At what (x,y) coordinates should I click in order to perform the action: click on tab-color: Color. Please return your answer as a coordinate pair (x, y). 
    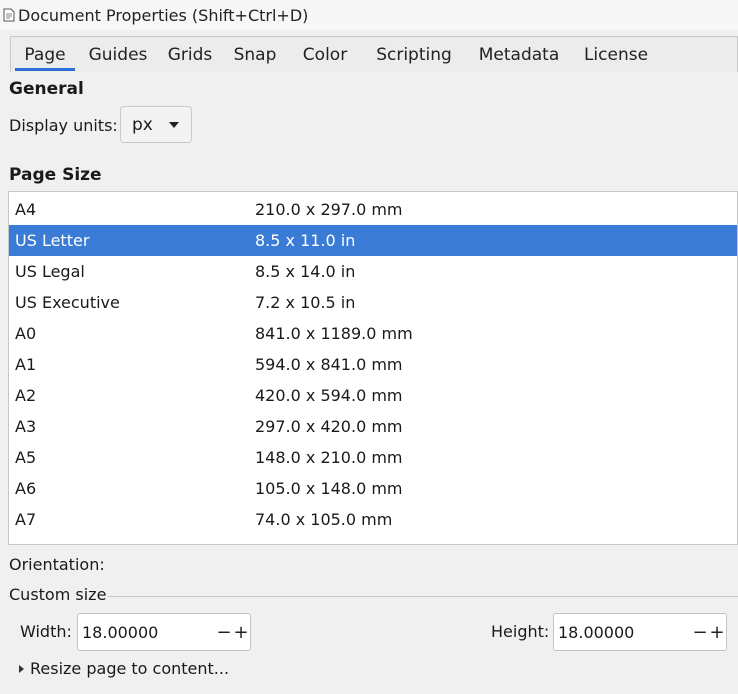
    Looking at the image, I should click on (325, 54).